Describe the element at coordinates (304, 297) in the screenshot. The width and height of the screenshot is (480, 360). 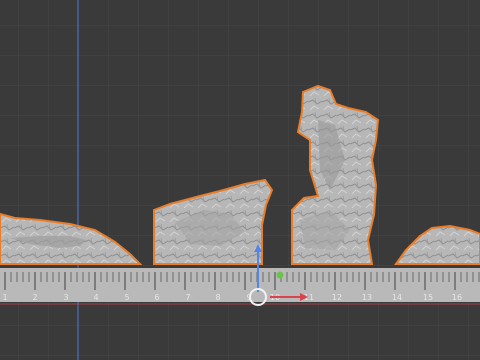
I see `right-arrow-icon` at that location.